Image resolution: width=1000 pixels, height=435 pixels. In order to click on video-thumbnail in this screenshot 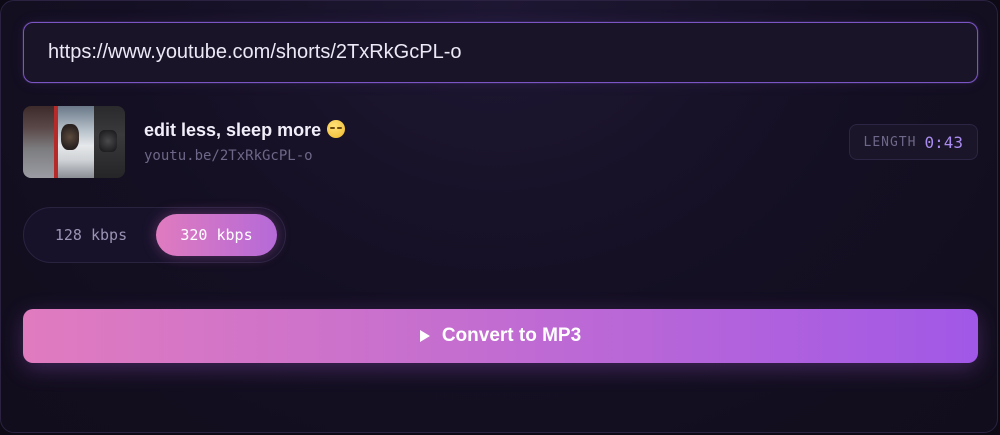, I will do `click(74, 142)`.